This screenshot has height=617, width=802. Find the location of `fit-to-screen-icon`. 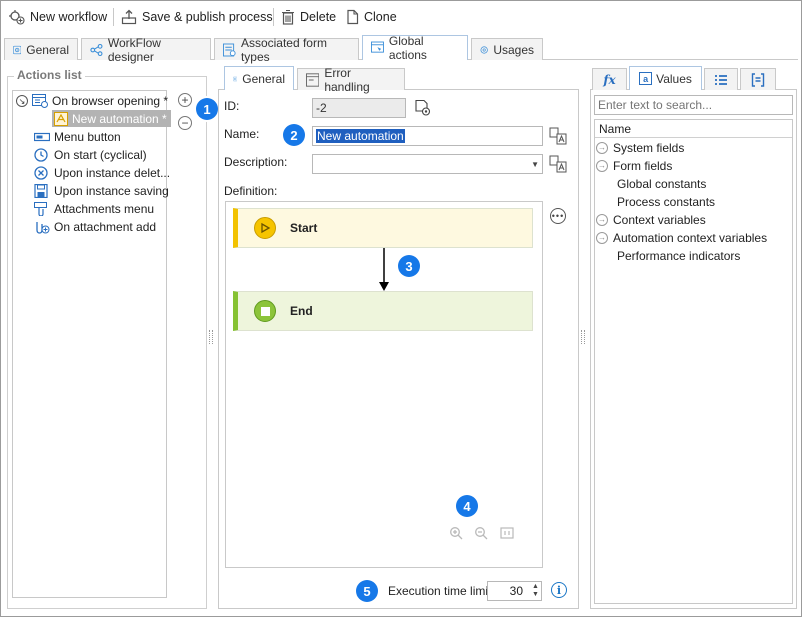

fit-to-screen-icon is located at coordinates (507, 533).